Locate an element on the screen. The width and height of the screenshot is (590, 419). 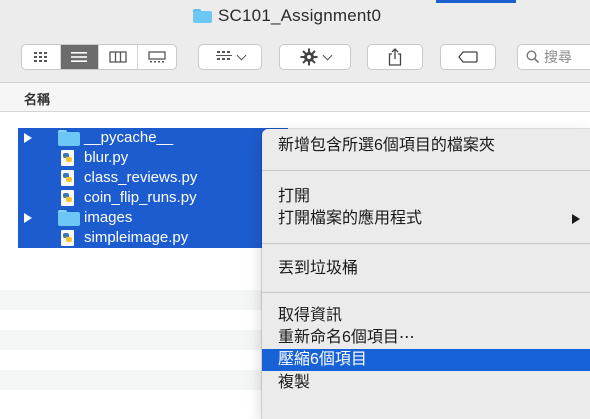
menu-item-new-folder-with-selection: 新增包含所選6個項目的檔案夾 is located at coordinates (426, 146).